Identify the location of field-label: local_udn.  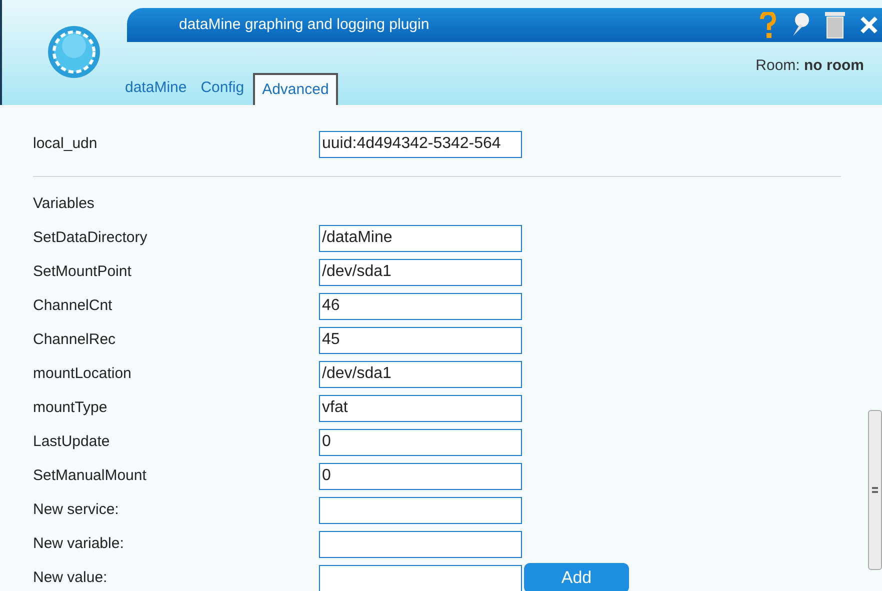
(65, 144).